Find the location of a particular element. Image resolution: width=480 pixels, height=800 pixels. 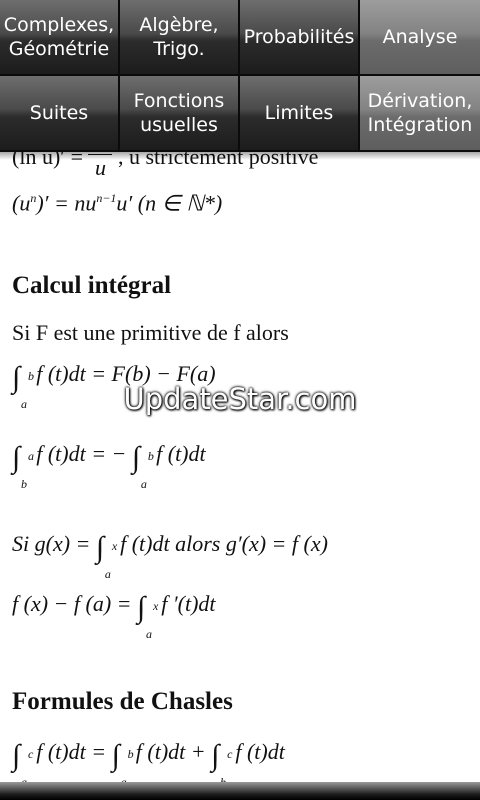

tab-suites: Suites is located at coordinates (60, 114).